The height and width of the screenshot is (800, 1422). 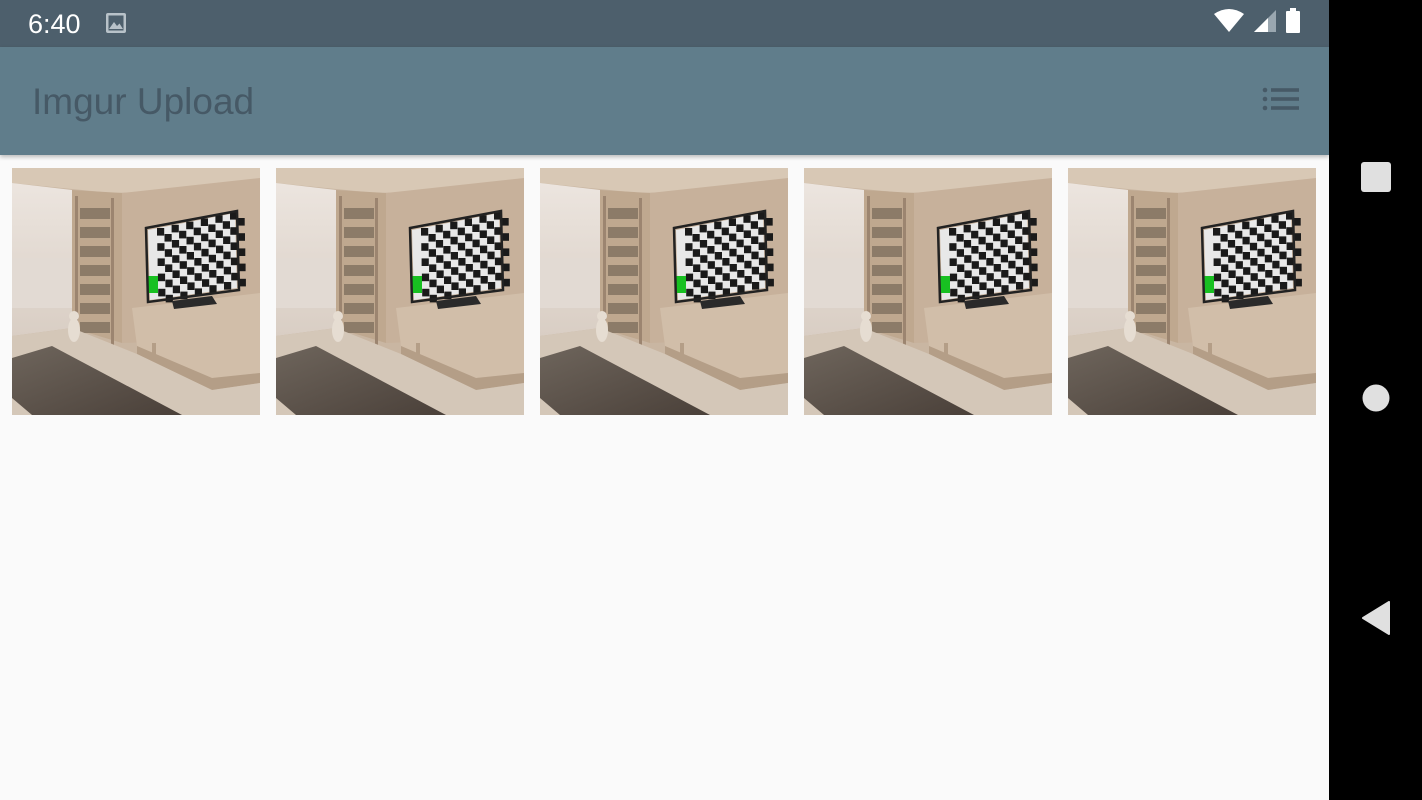 What do you see at coordinates (54, 24) in the screenshot?
I see `status-time: 6:40` at bounding box center [54, 24].